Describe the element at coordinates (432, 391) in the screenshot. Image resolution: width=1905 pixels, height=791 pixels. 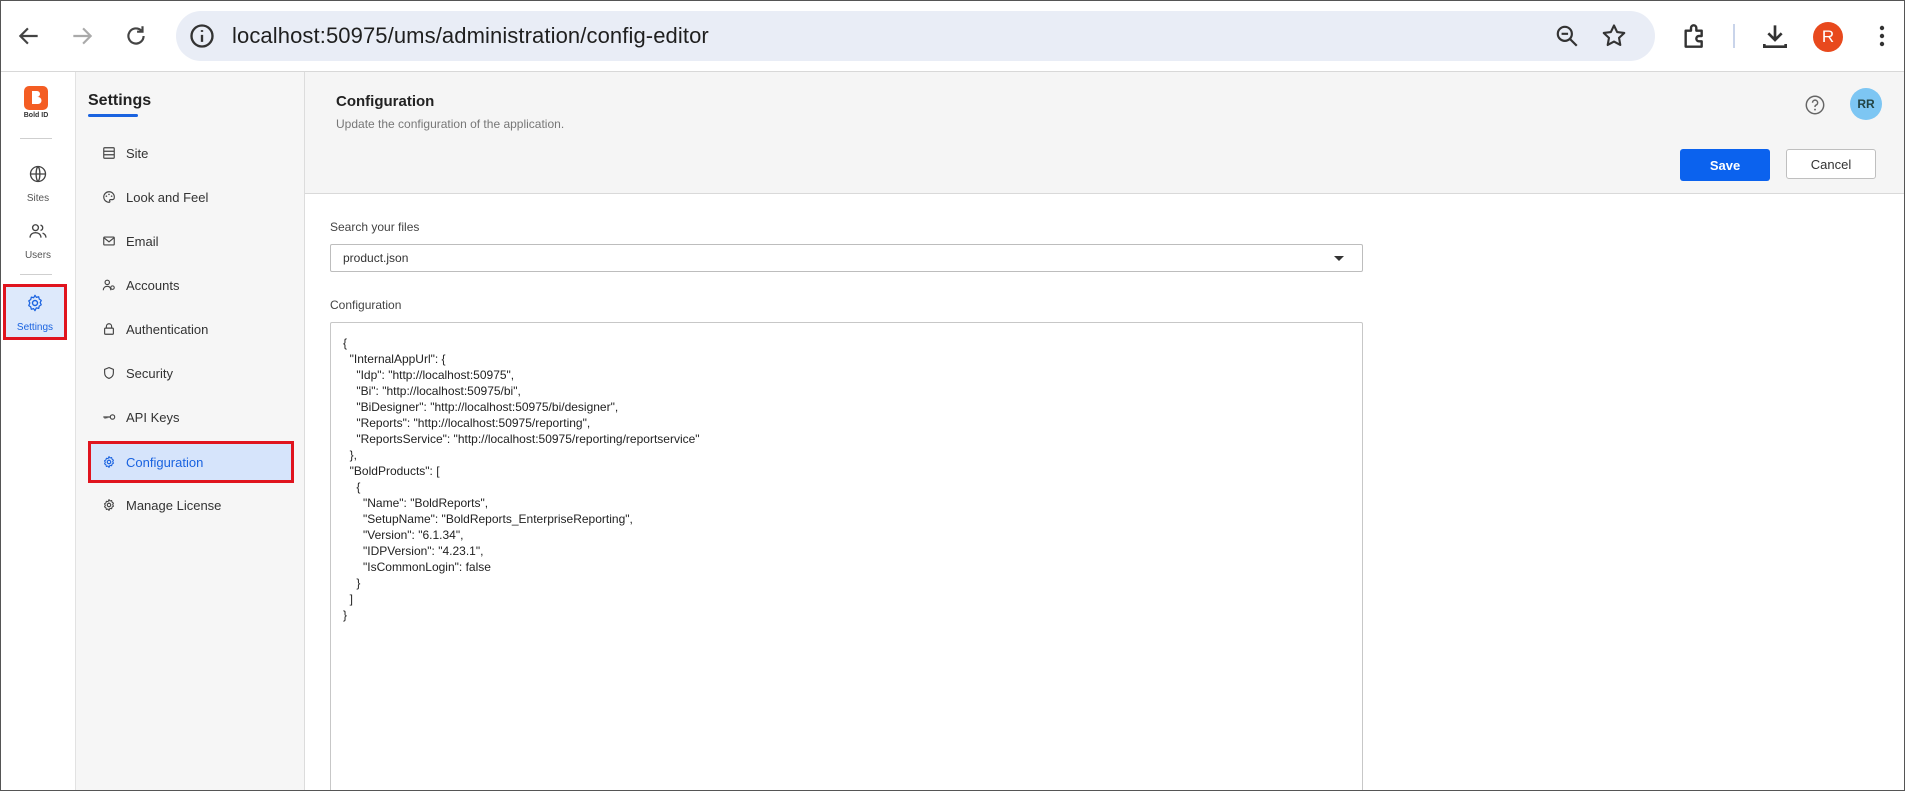
I see `code-line: "Bi": "http://localhost:50975/bi",` at that location.